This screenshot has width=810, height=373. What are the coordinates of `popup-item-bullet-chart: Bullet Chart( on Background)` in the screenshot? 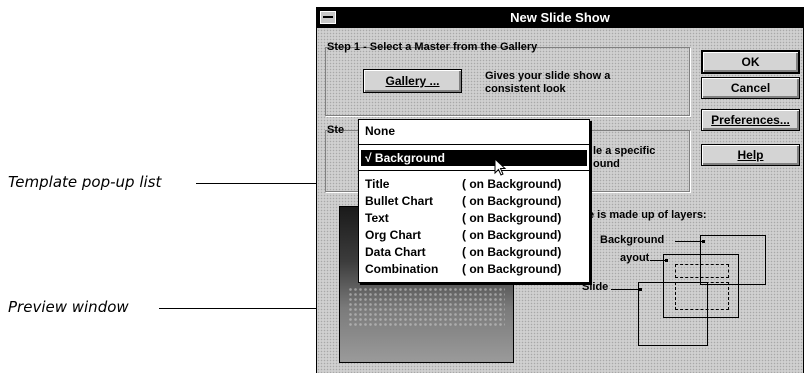 It's located at (475, 201).